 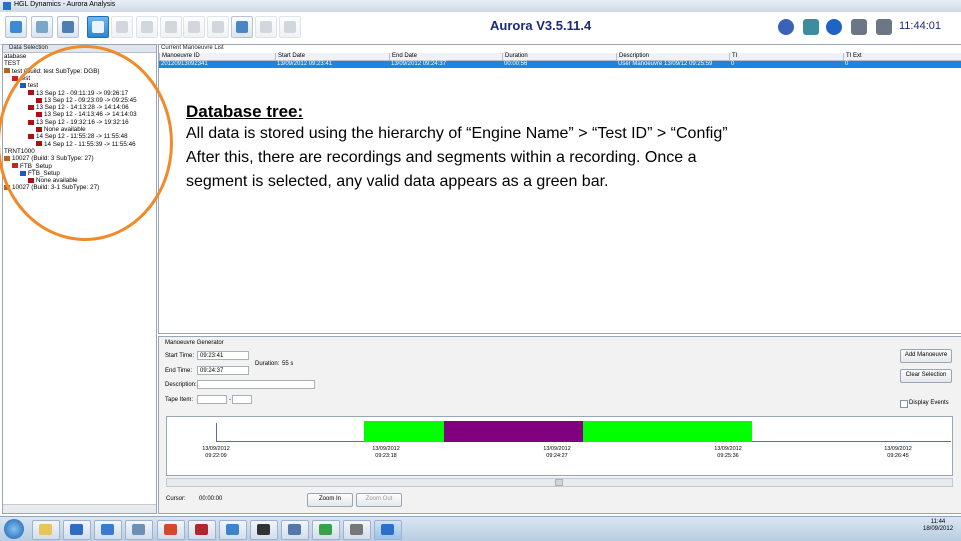 I want to click on add-database-icon, so click(x=16, y=27).